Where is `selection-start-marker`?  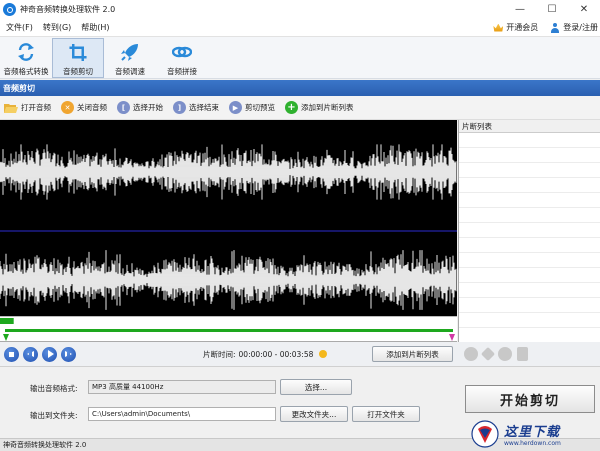
selection-start-marker is located at coordinates (6, 337).